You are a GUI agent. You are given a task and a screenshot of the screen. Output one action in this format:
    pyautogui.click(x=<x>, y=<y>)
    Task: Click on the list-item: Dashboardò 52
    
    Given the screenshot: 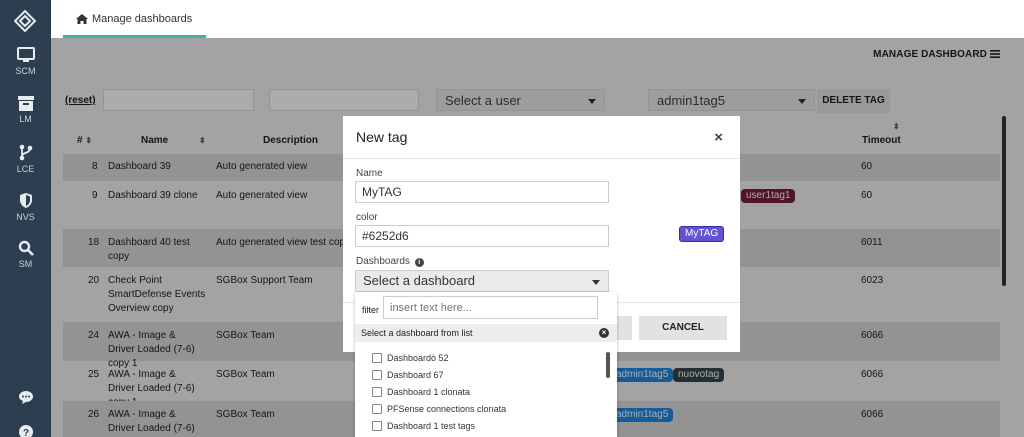 What is the action you would take?
    pyautogui.click(x=410, y=358)
    